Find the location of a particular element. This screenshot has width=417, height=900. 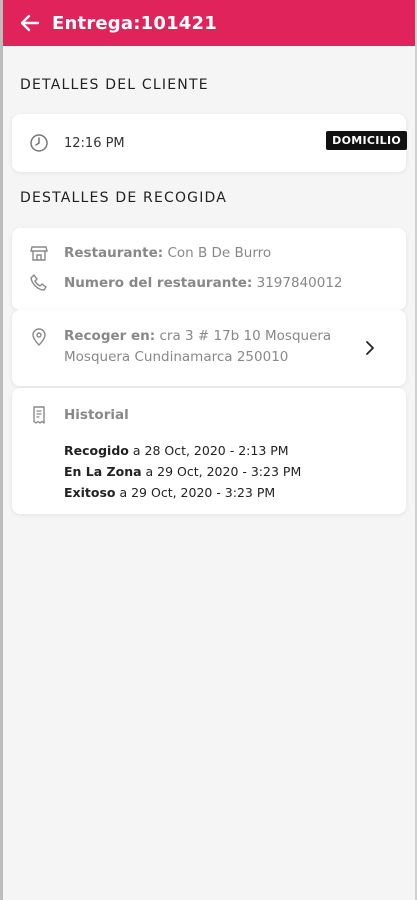

chevron-right-icon is located at coordinates (370, 350).